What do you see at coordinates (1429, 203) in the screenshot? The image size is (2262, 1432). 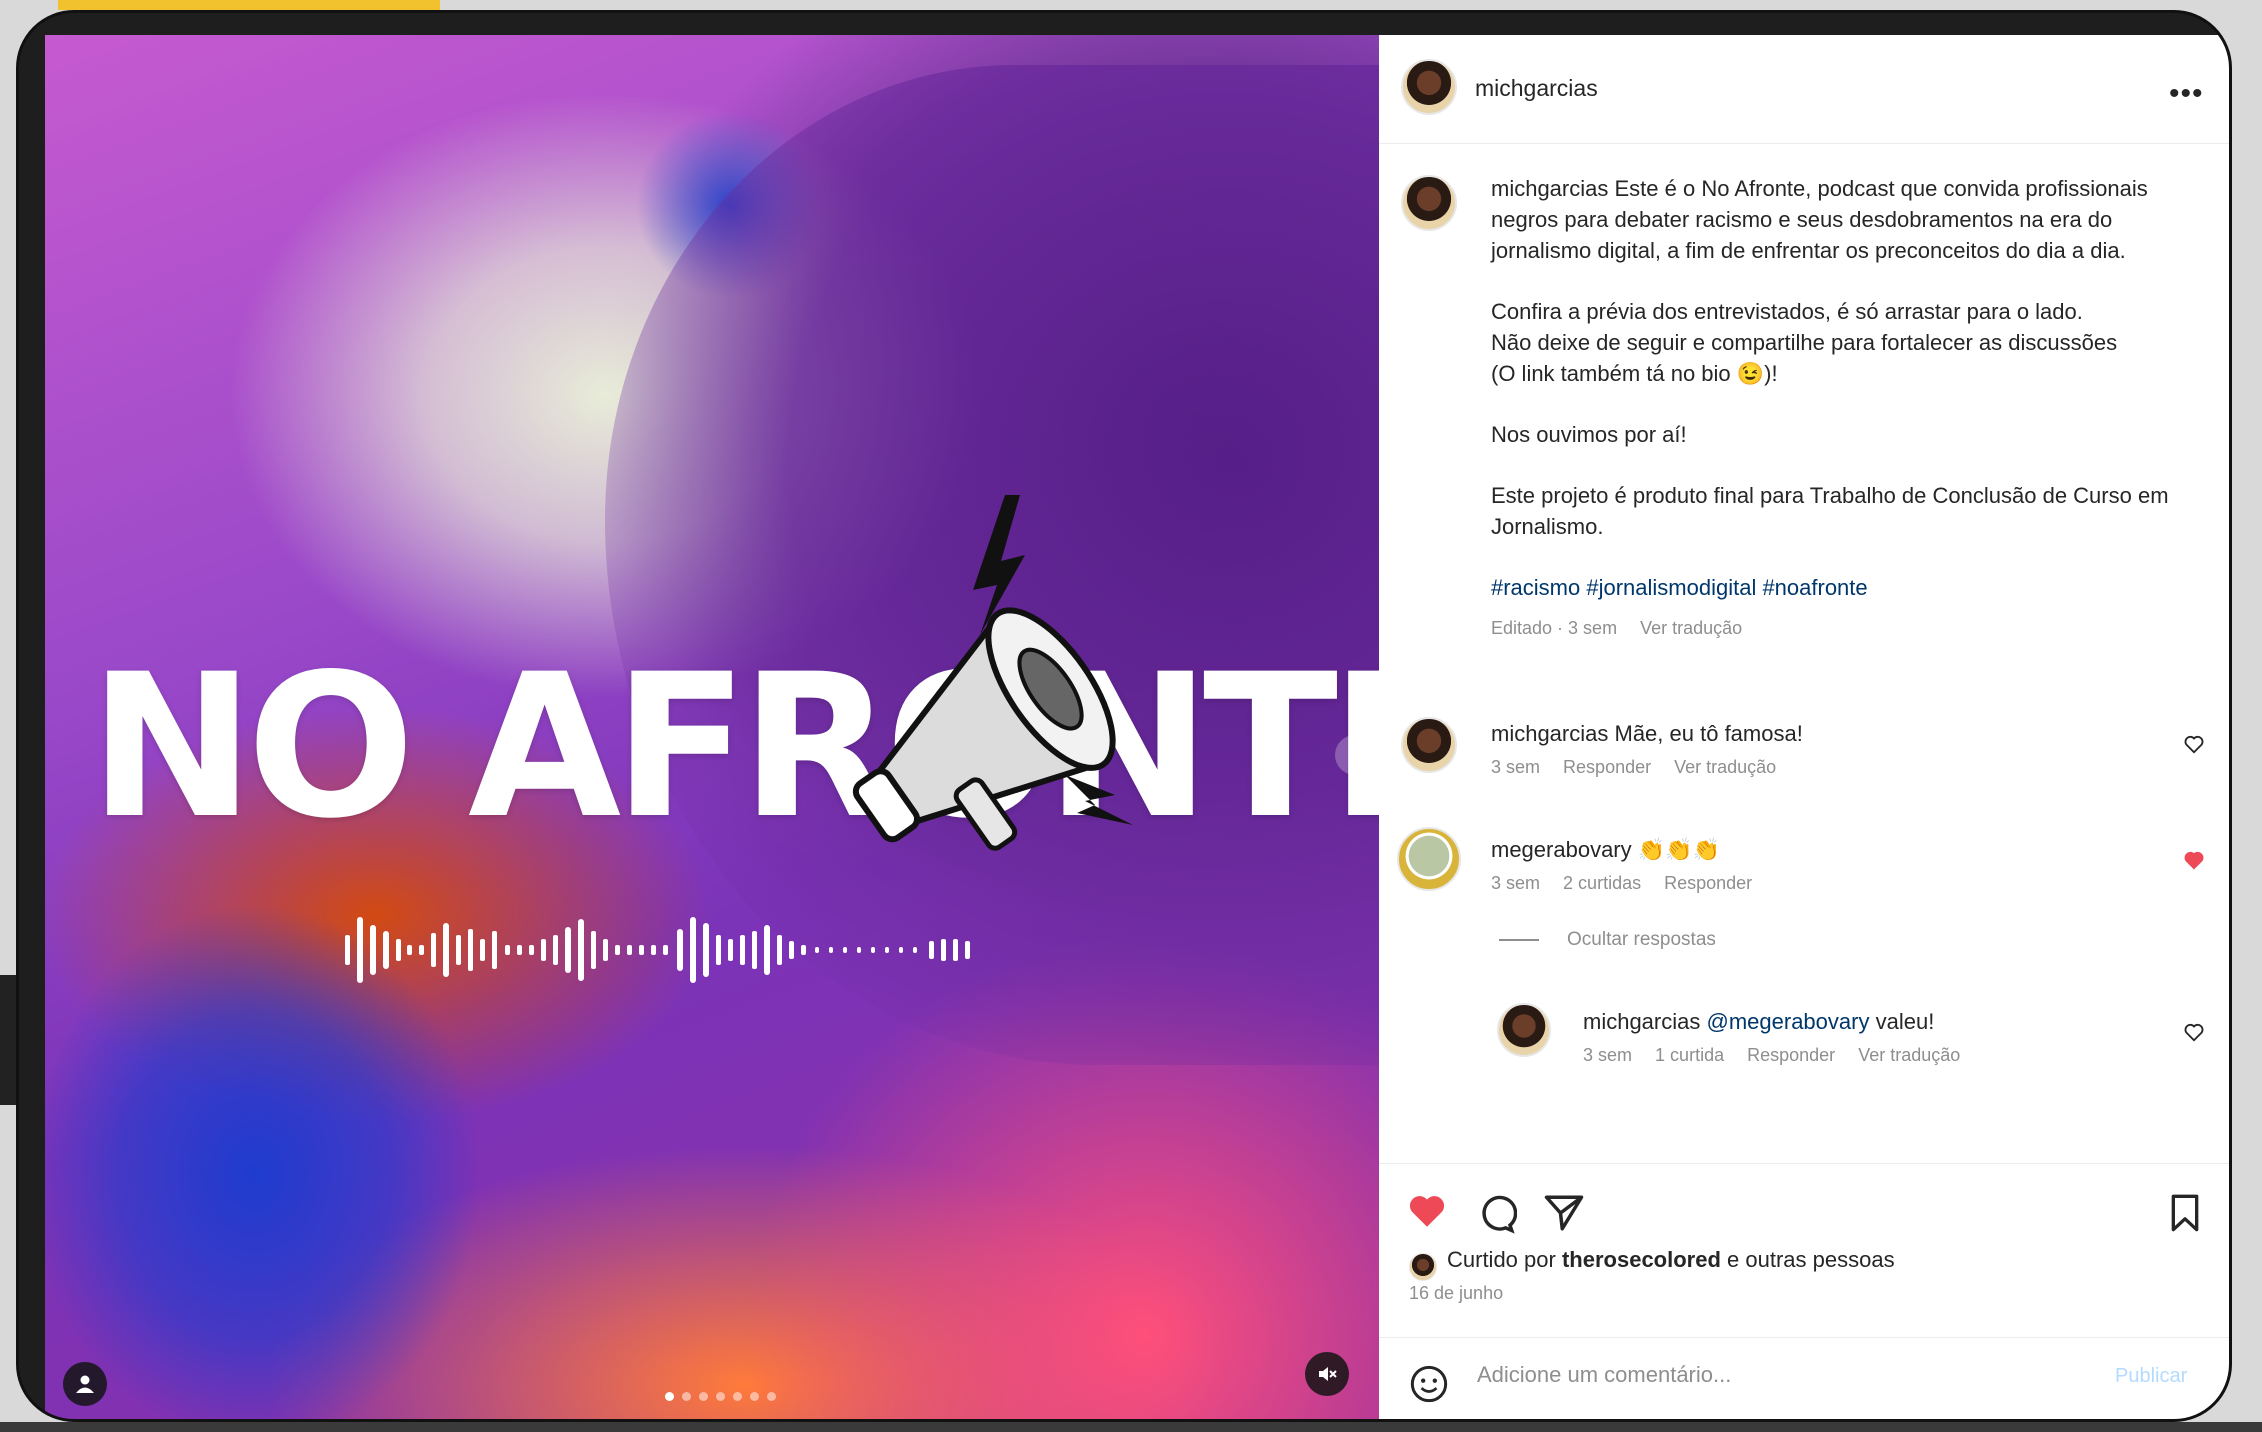 I see `caption-author-avatar` at bounding box center [1429, 203].